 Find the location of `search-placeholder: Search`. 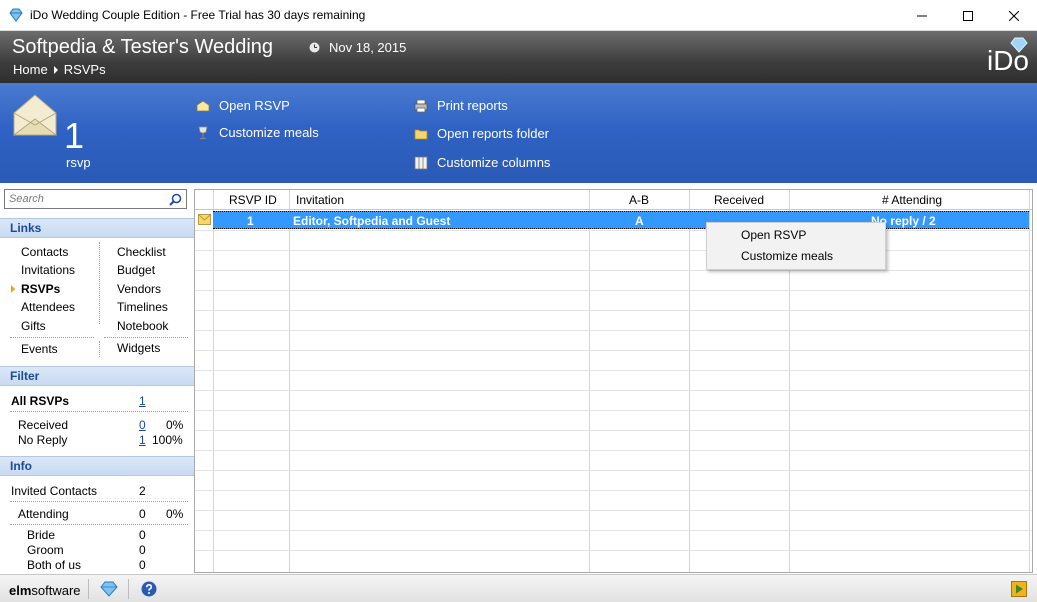

search-placeholder: Search is located at coordinates (26, 199).